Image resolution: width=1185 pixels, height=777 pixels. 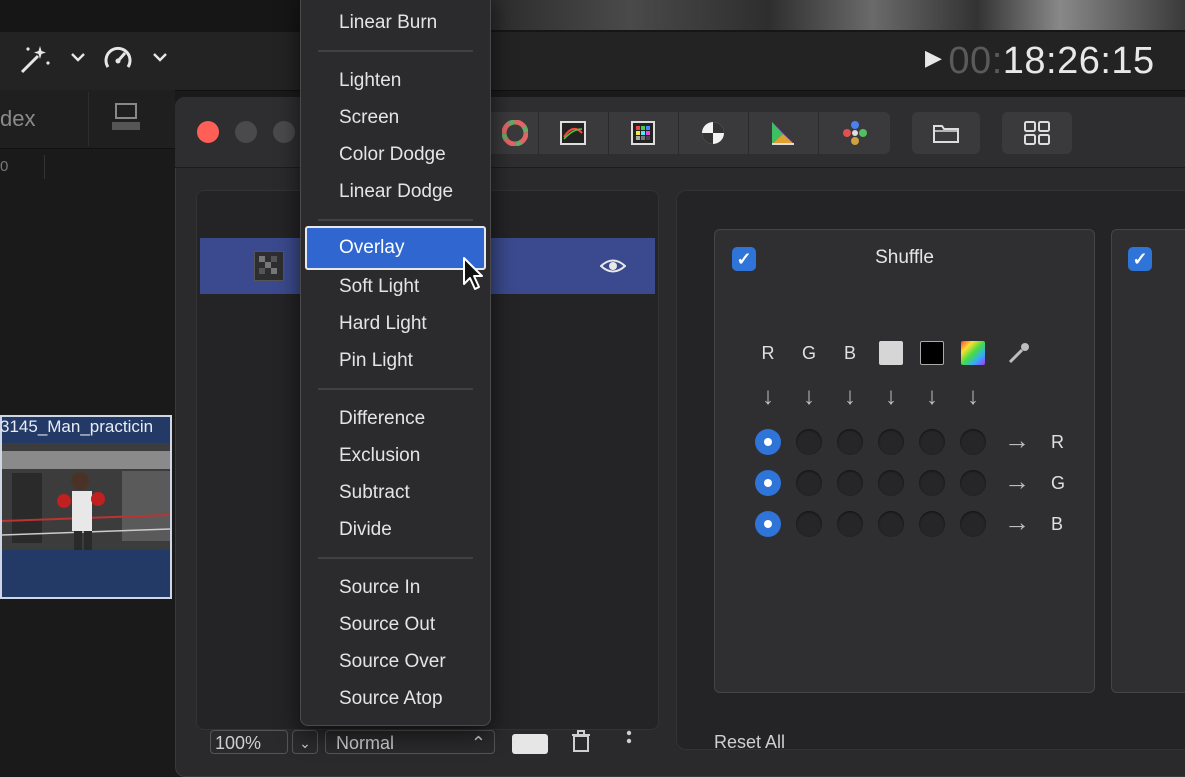 What do you see at coordinates (305, 742) in the screenshot?
I see `opacity-stepper: ⌄` at bounding box center [305, 742].